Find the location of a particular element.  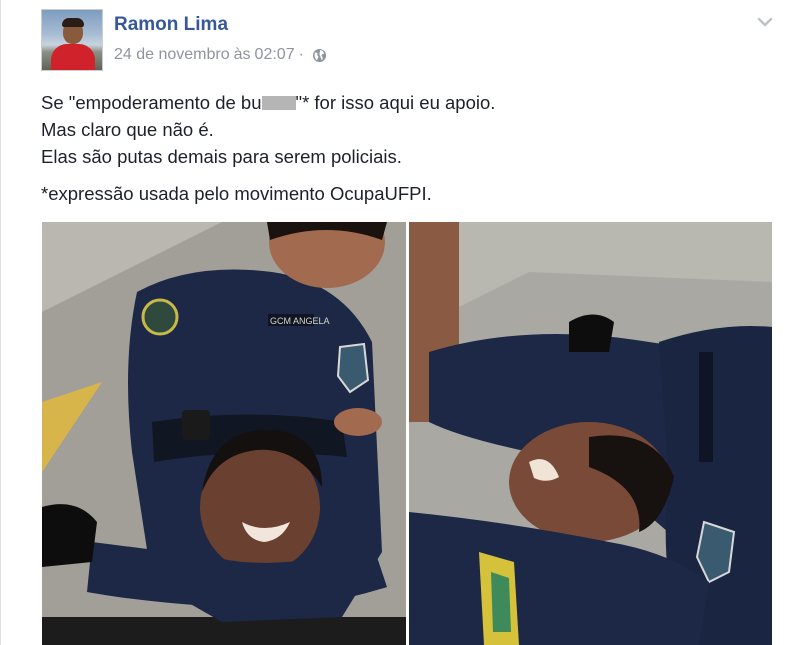

chevron-down-icon is located at coordinates (765, 22).